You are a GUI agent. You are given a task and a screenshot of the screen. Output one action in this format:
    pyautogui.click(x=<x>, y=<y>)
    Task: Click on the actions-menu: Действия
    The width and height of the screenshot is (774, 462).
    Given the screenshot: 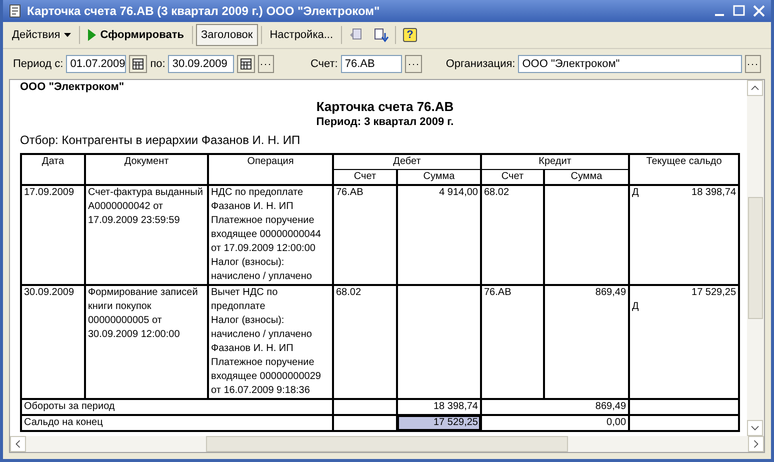 What is the action you would take?
    pyautogui.click(x=41, y=35)
    